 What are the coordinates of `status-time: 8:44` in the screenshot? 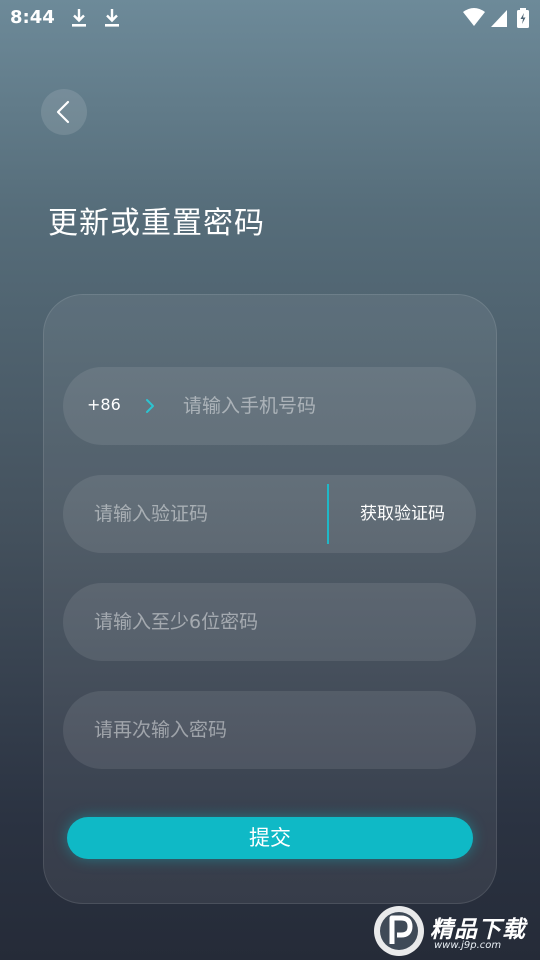 It's located at (32, 17).